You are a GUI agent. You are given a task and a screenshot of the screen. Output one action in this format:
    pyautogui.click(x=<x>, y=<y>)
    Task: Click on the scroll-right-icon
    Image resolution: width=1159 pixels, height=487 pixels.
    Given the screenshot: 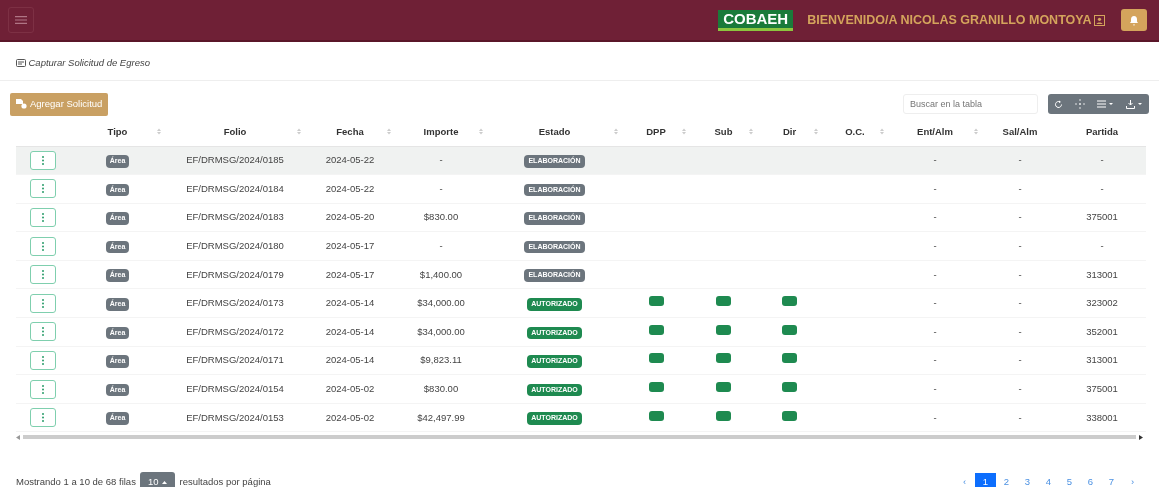 What is the action you would take?
    pyautogui.click(x=1141, y=437)
    